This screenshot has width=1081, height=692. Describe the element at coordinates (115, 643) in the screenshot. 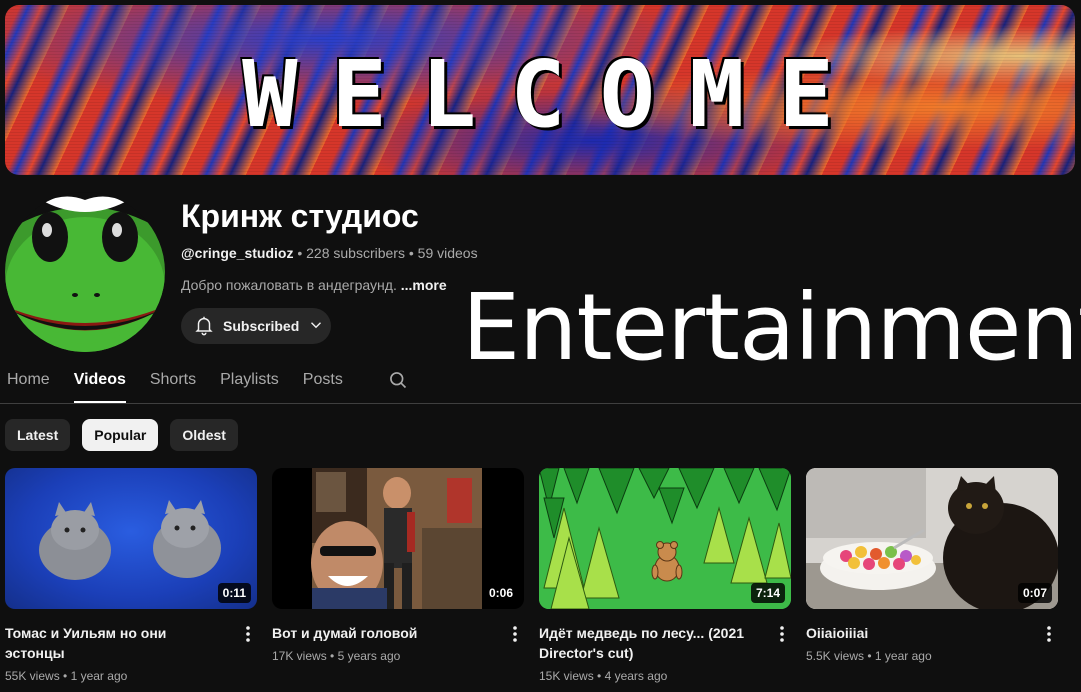

I see `video-title: Томас и Уильям но они эстонцы` at that location.